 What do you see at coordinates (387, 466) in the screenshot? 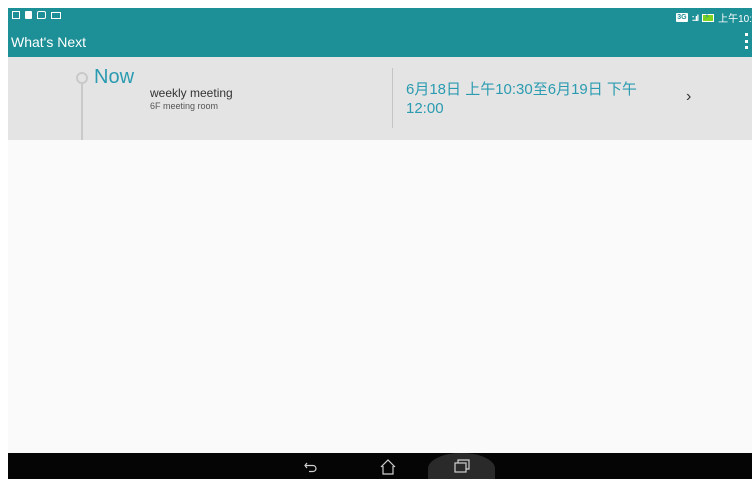
I see `home-icon` at bounding box center [387, 466].